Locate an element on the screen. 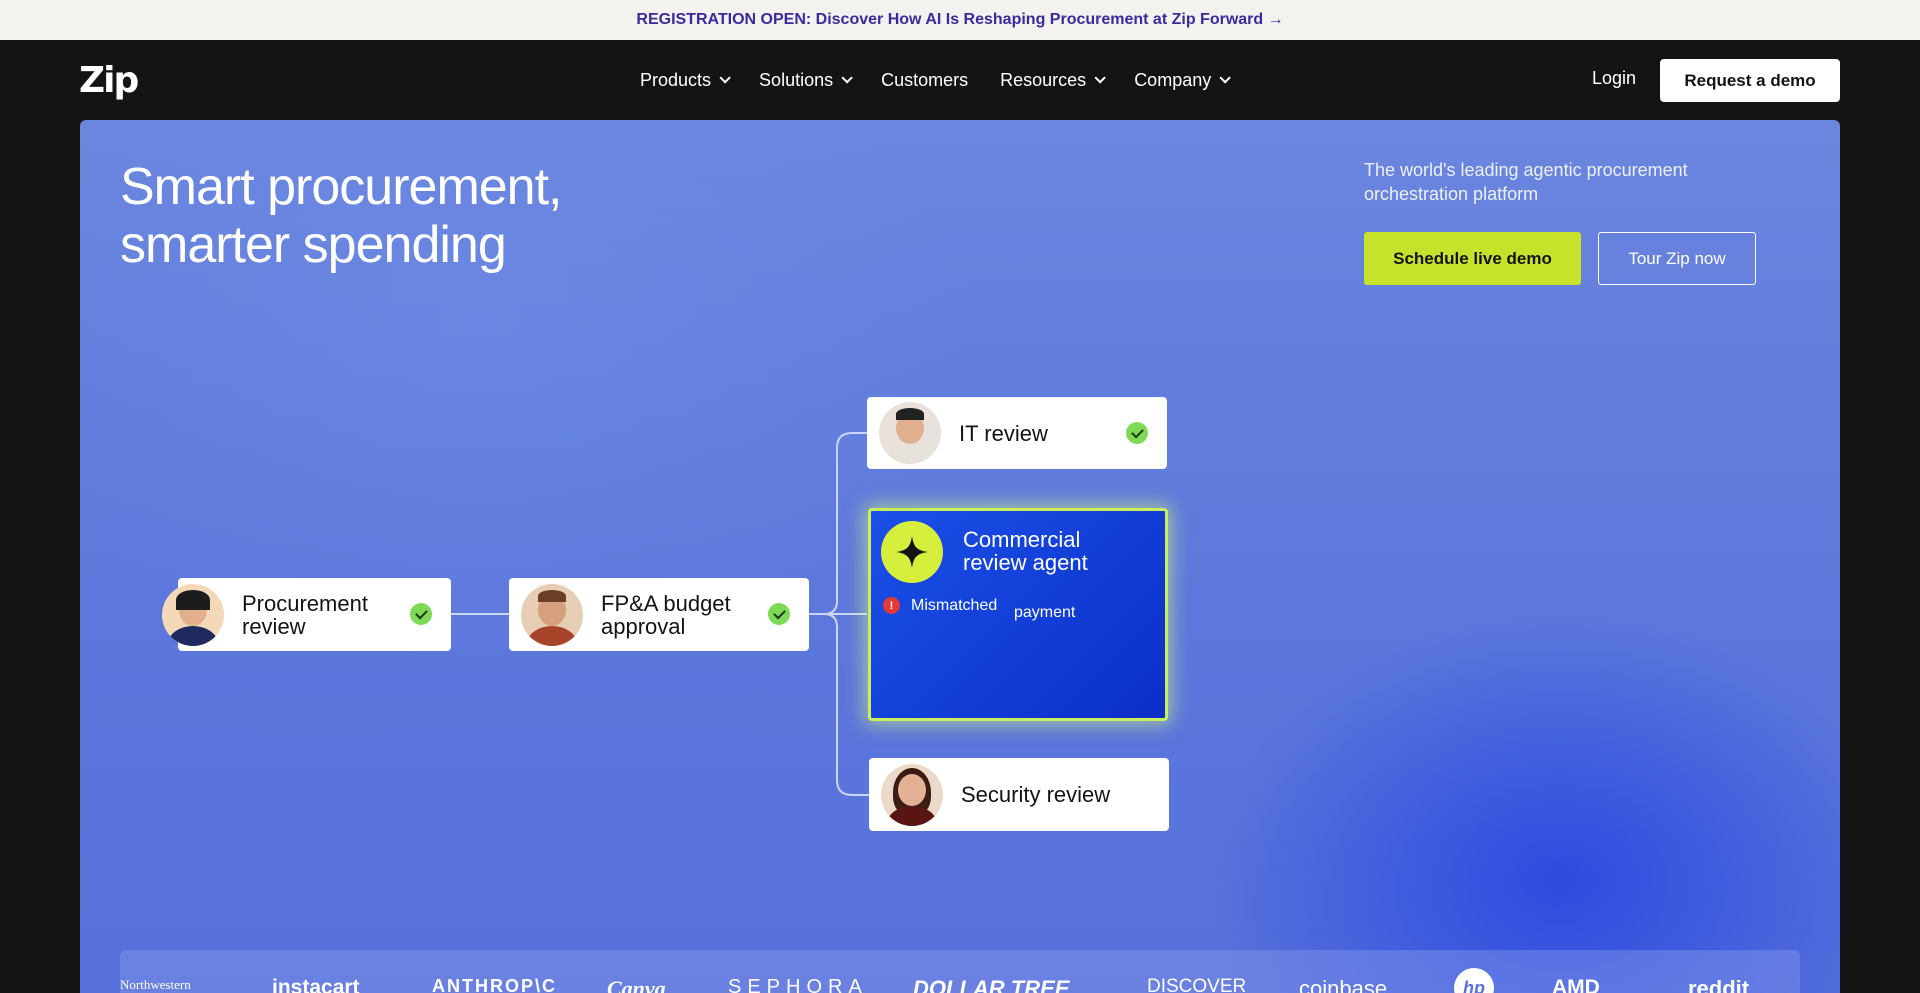 The image size is (1920, 993). fpa-budget-approval-label: FP&A budget approval is located at coordinates (666, 614).